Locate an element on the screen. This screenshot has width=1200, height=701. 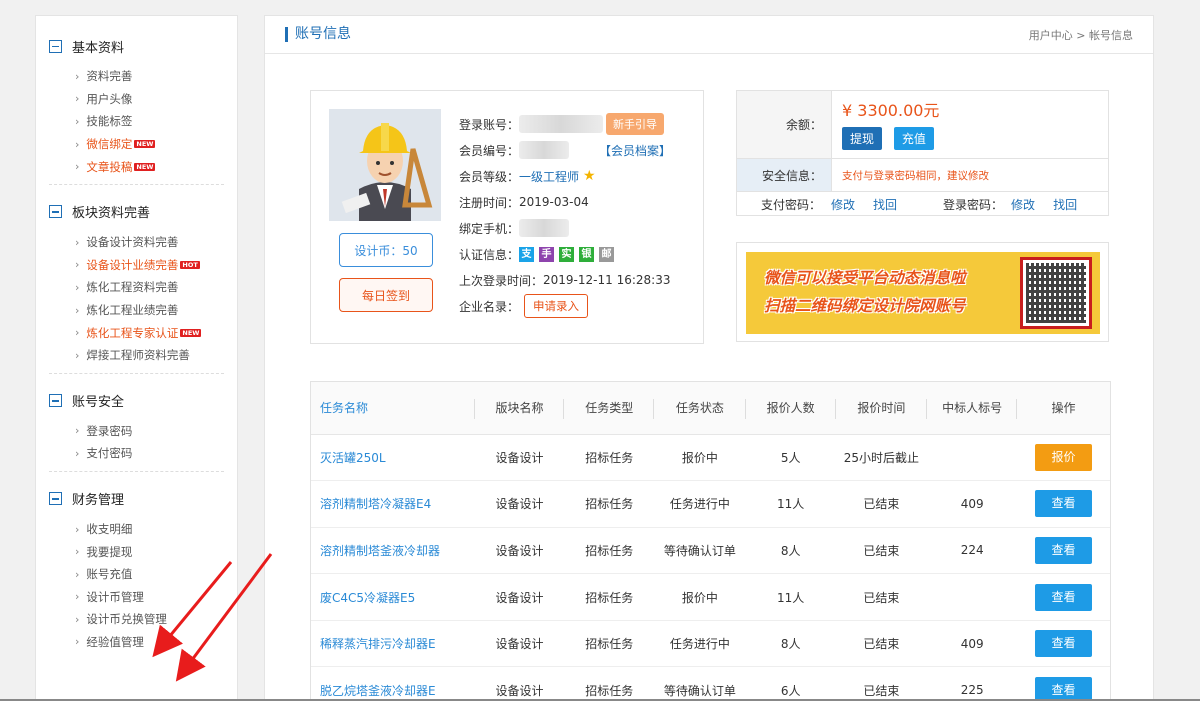
sidebar-item: › 文章投稿 NEW is located at coordinates (149, 166).